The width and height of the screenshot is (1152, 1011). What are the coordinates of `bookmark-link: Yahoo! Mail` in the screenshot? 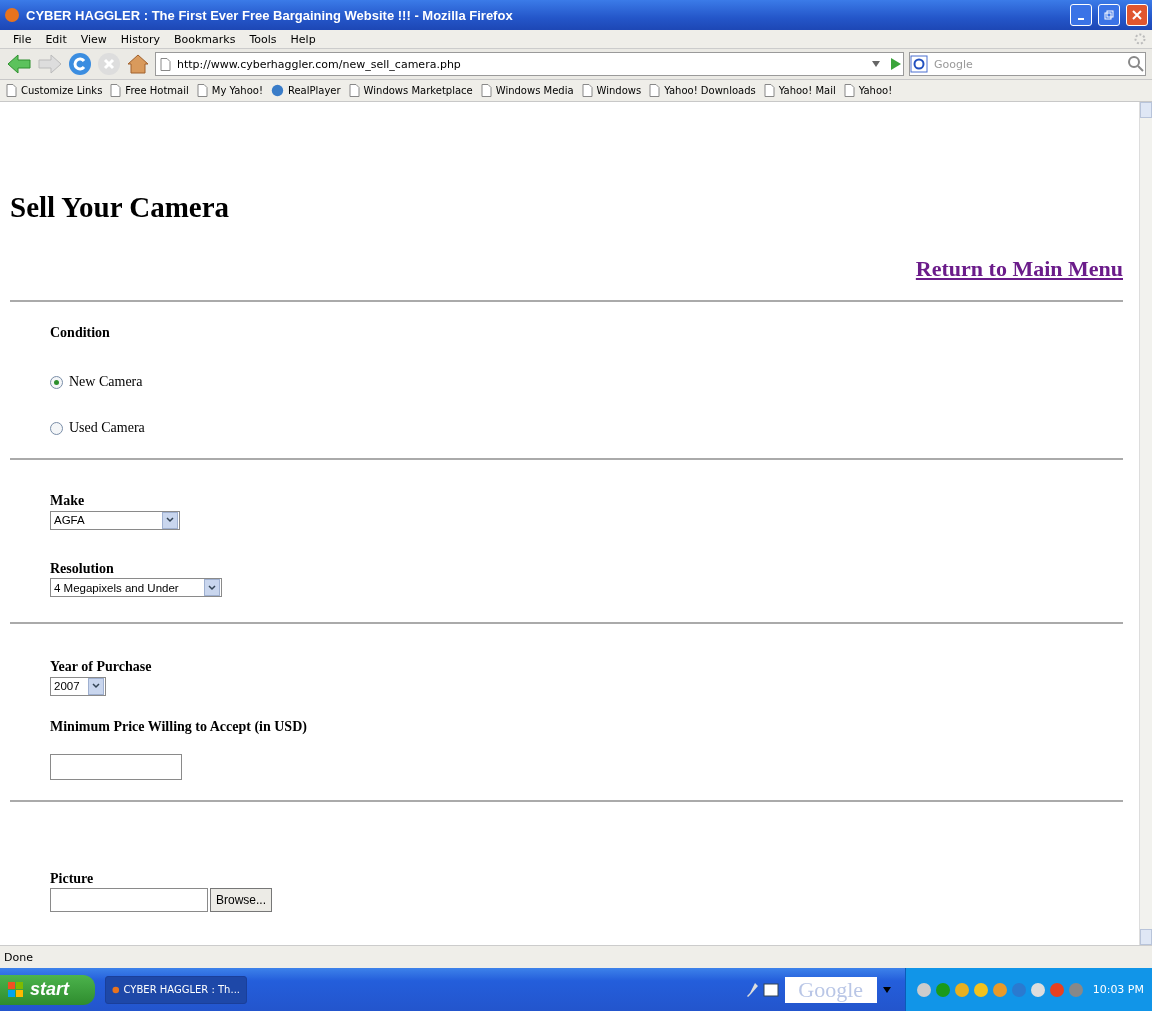 It's located at (799, 90).